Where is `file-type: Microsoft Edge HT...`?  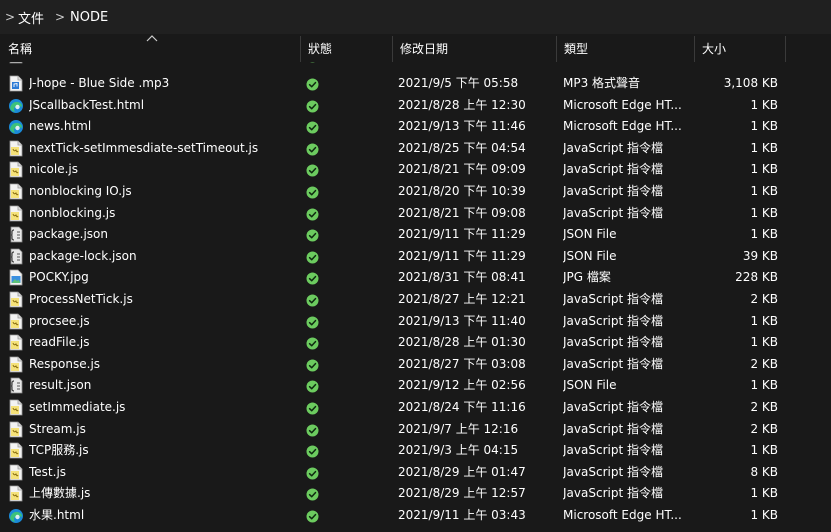 file-type: Microsoft Edge HT... is located at coordinates (622, 515).